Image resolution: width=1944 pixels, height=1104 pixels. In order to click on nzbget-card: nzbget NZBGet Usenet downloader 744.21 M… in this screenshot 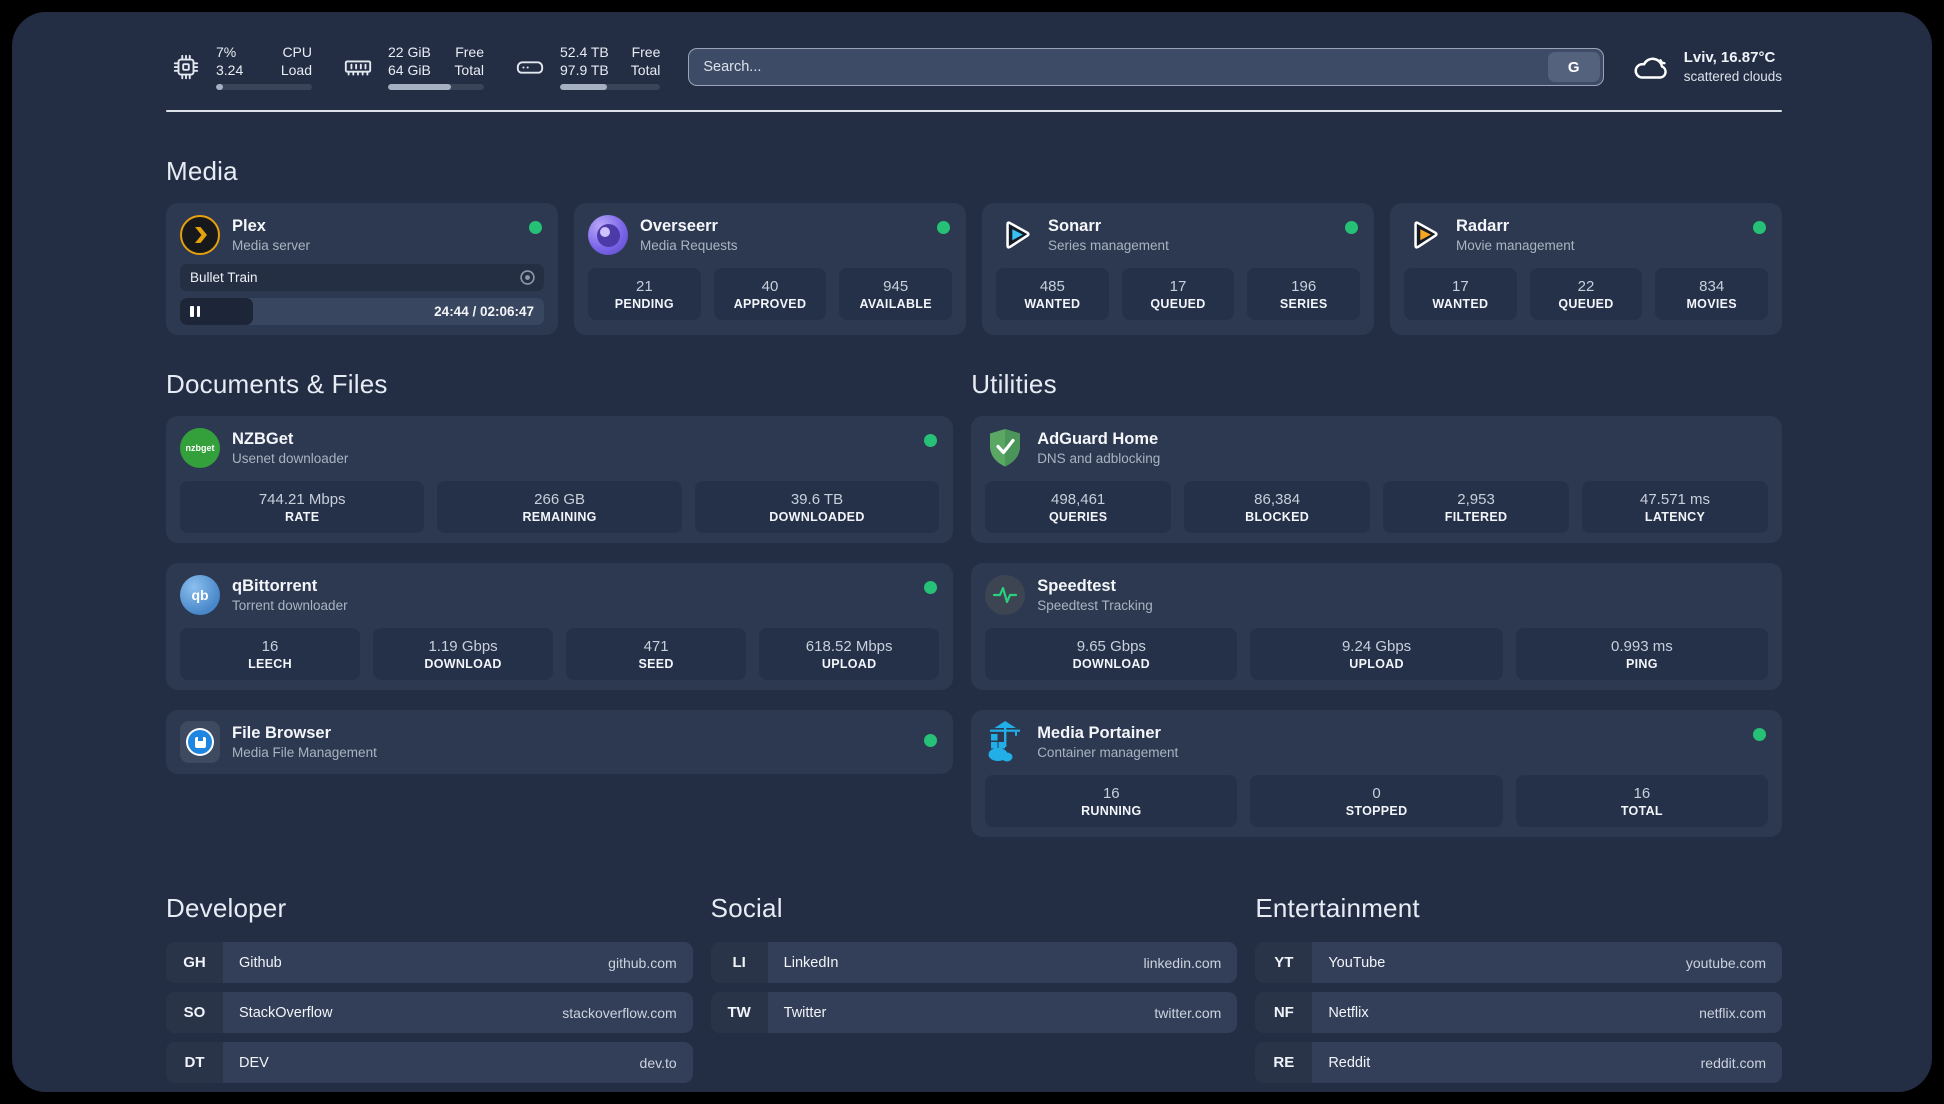, I will do `click(560, 479)`.